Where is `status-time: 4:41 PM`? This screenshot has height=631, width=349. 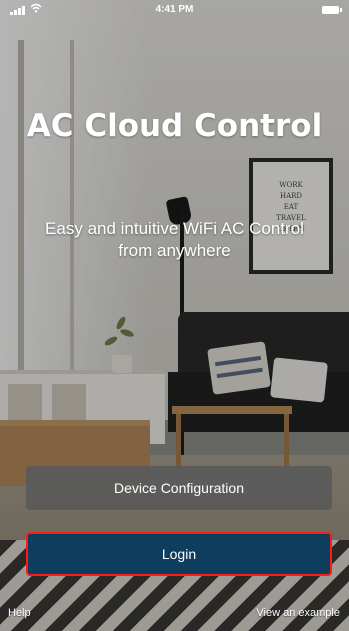
status-time: 4:41 PM is located at coordinates (174, 9).